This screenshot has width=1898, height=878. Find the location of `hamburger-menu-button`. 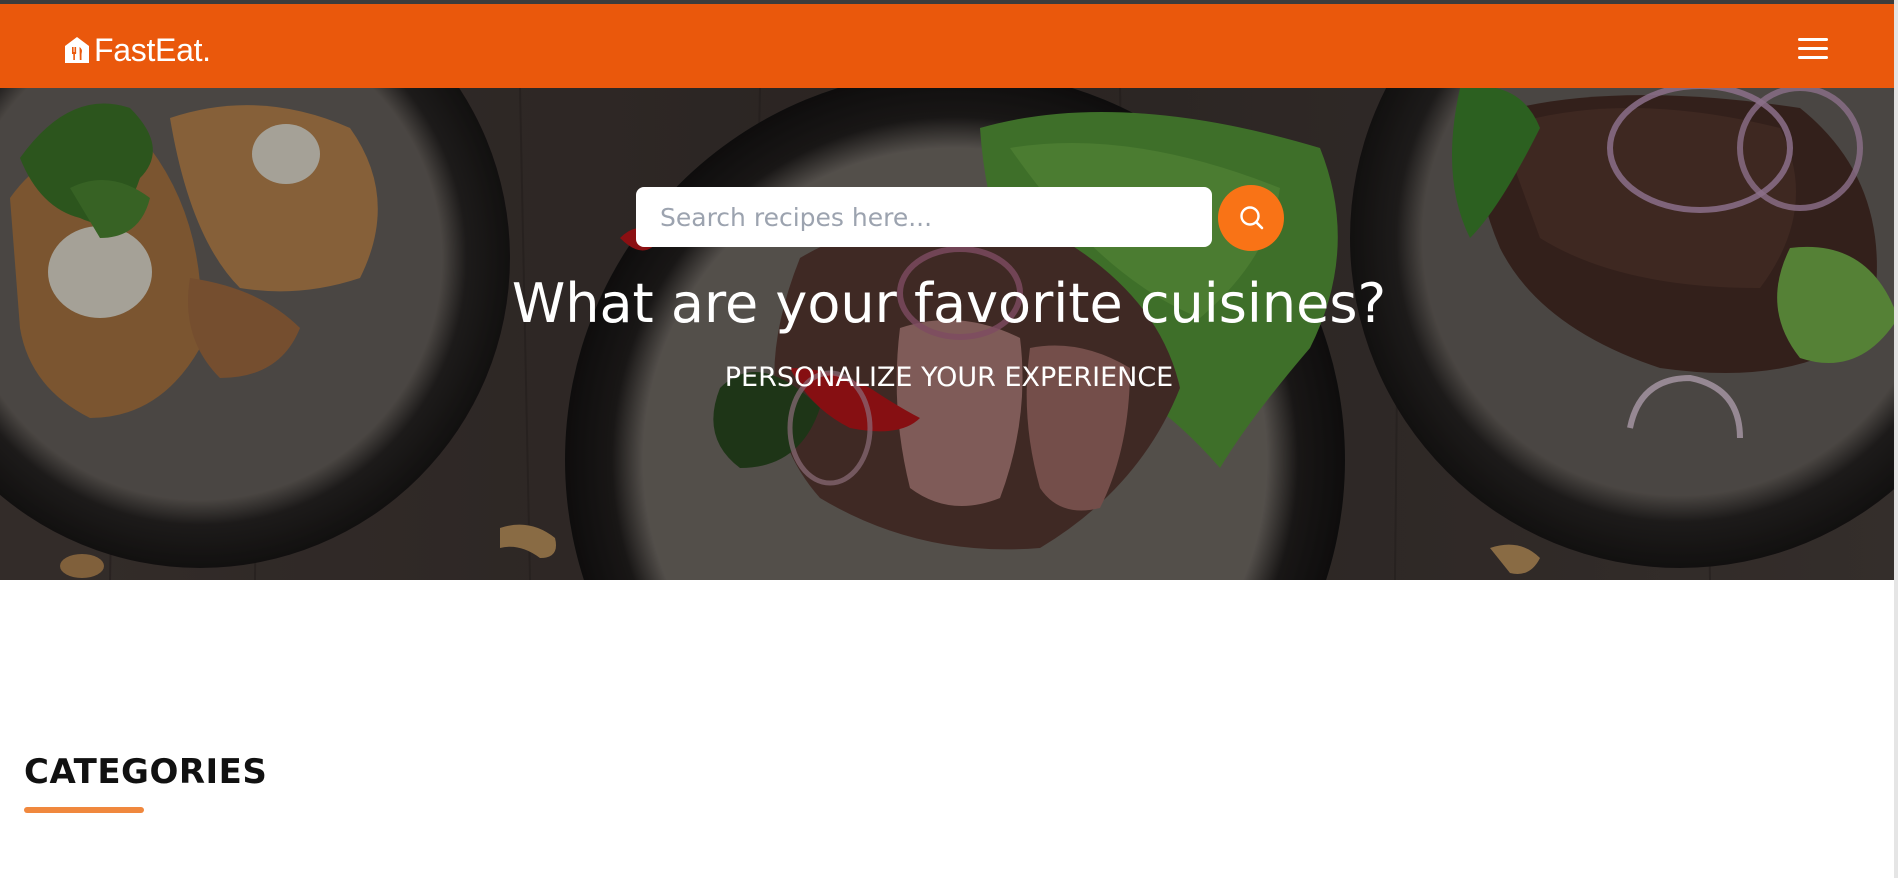

hamburger-menu-button is located at coordinates (1813, 49).